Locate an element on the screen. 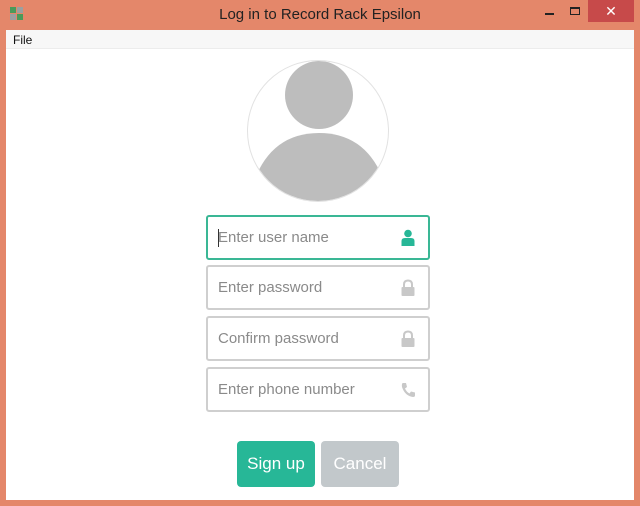 This screenshot has height=506, width=640. phone-icon is located at coordinates (408, 390).